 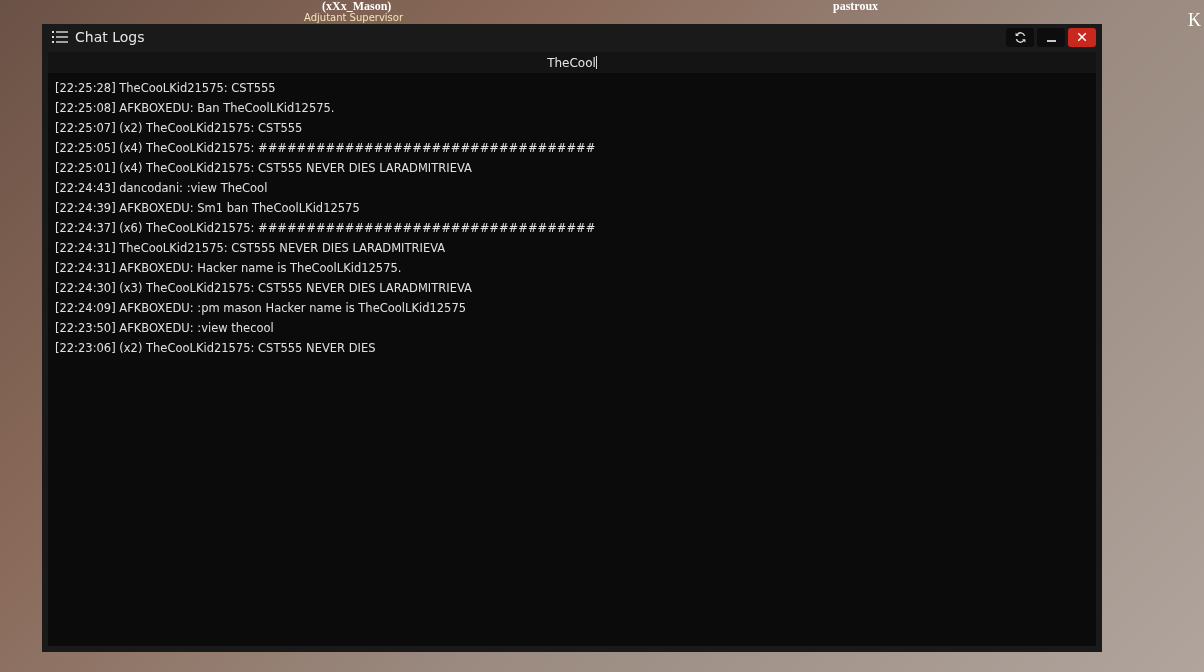 What do you see at coordinates (357, 6) in the screenshot?
I see `player-nametag: (xXx_Mason)` at bounding box center [357, 6].